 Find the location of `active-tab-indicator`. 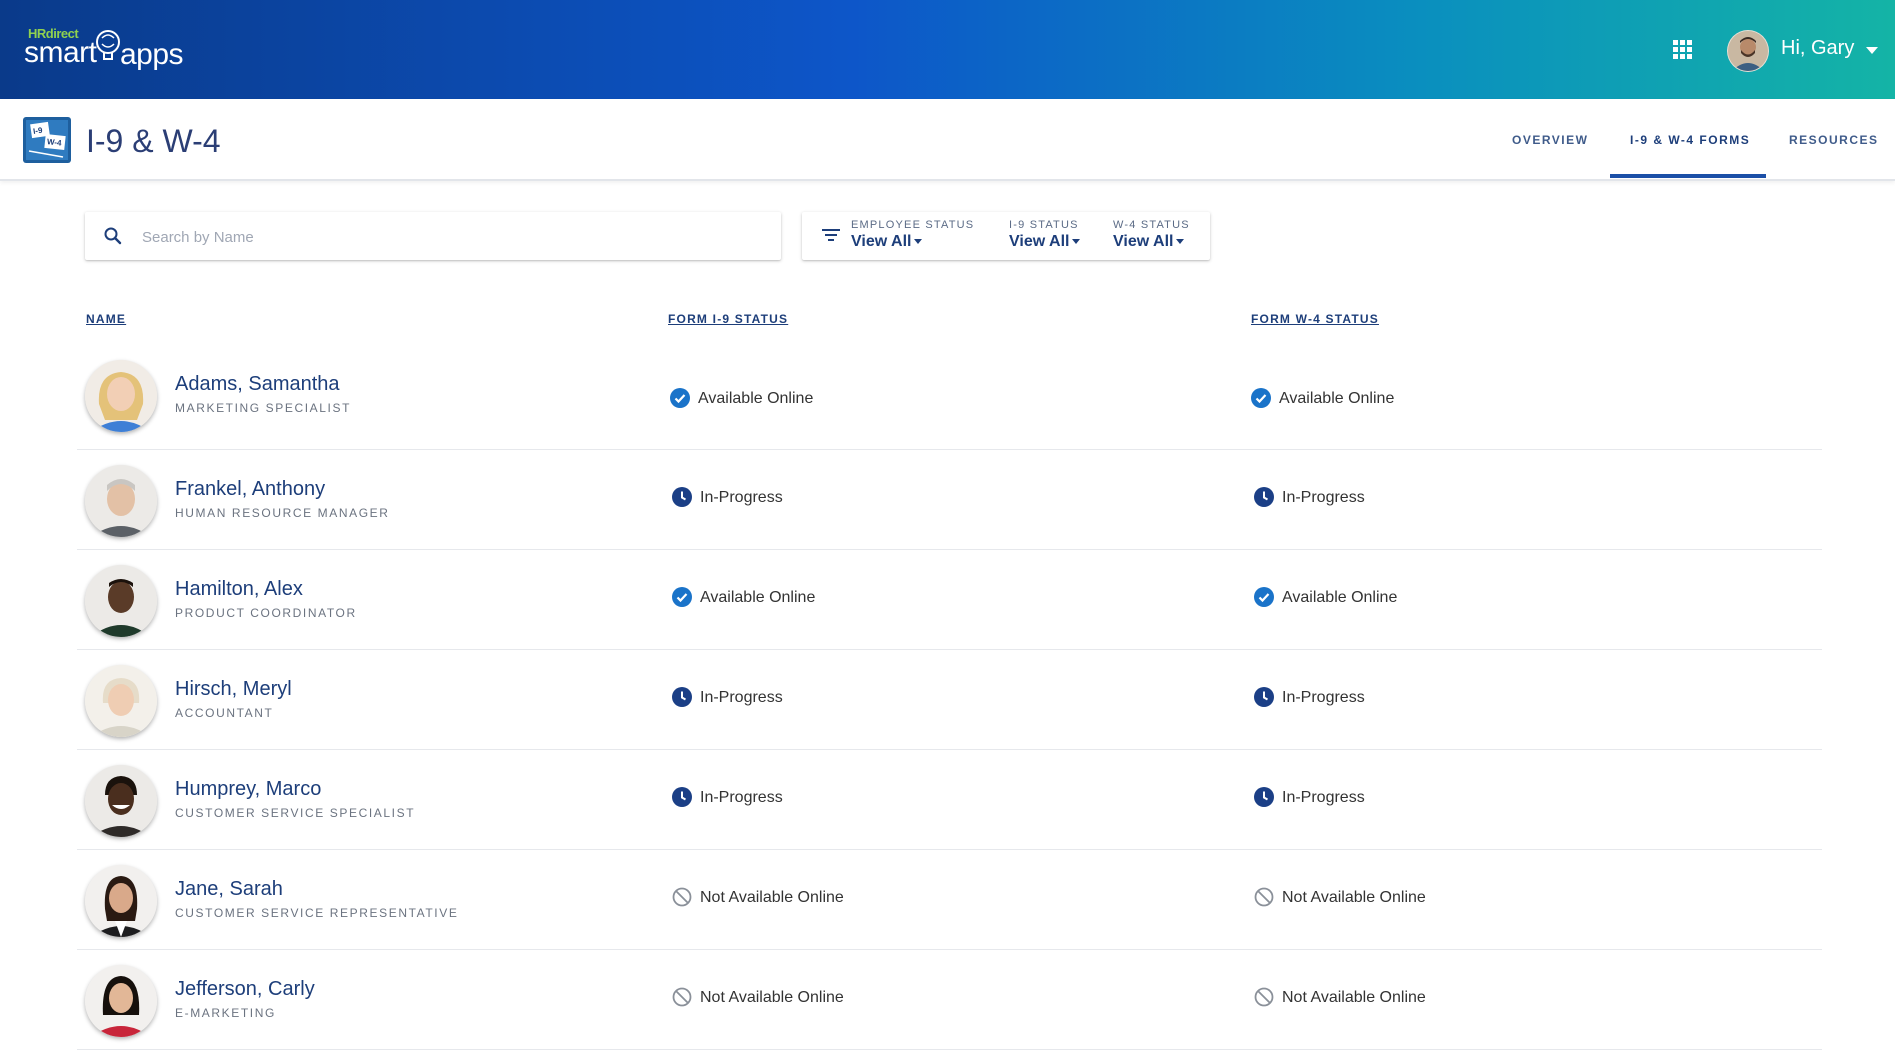

active-tab-indicator is located at coordinates (1688, 176).